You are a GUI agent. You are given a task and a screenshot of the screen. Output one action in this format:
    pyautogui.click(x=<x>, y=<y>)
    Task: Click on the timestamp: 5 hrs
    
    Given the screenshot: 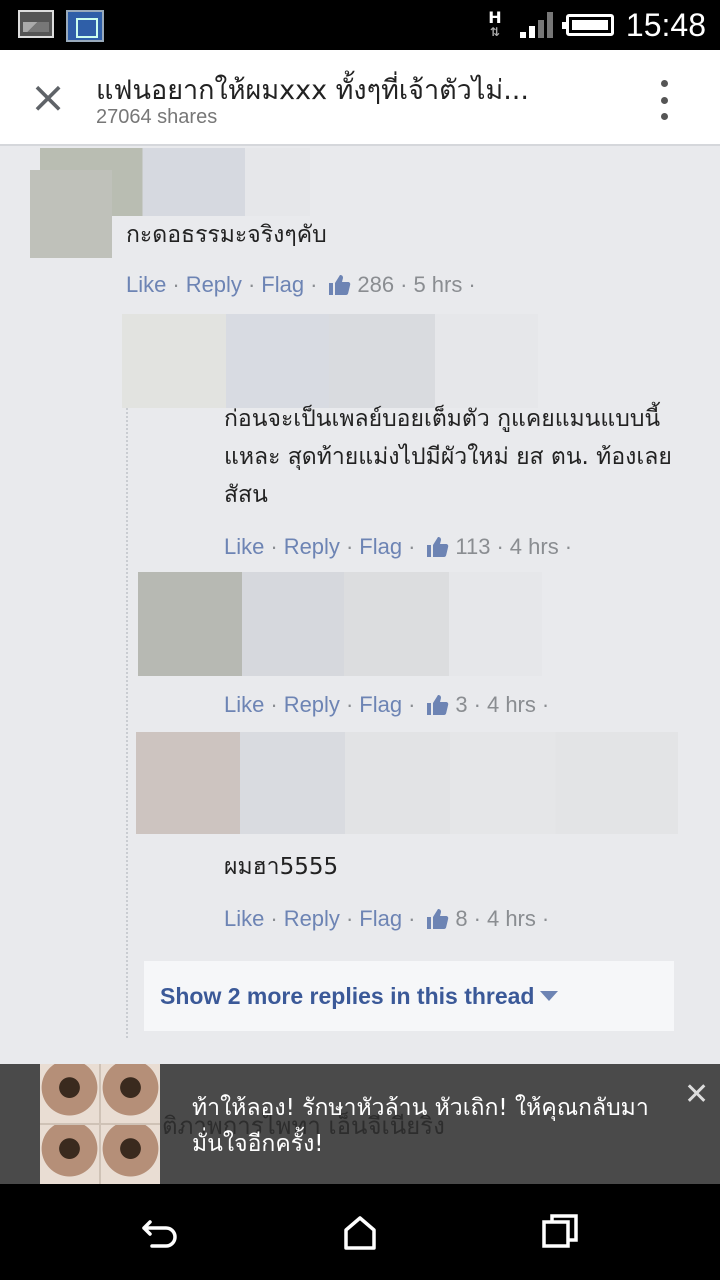 What is the action you would take?
    pyautogui.click(x=438, y=284)
    